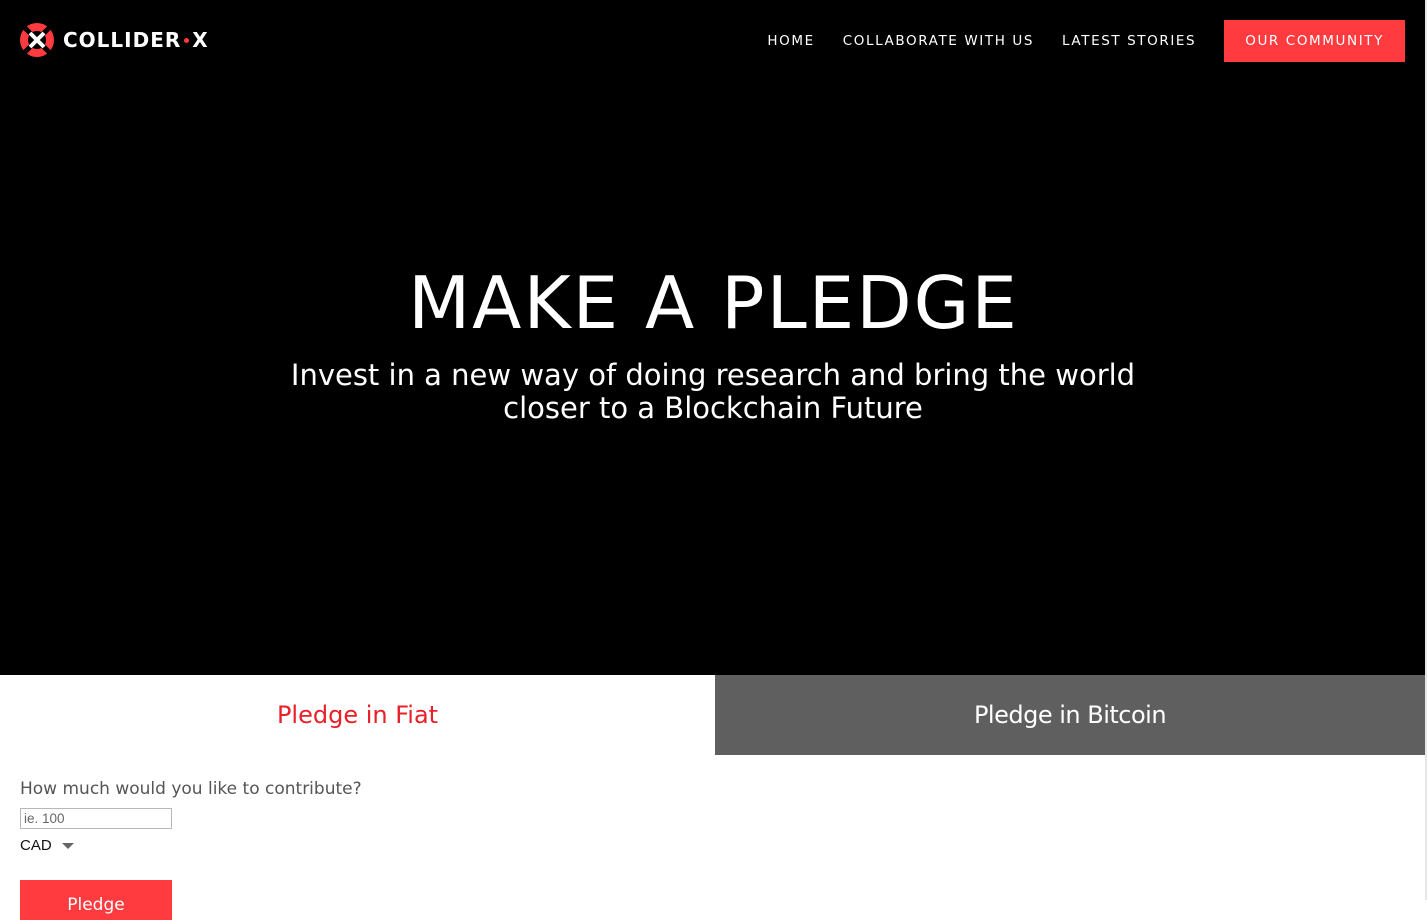  Describe the element at coordinates (713, 303) in the screenshot. I see `page-title: MAKE A PLEDGE` at that location.